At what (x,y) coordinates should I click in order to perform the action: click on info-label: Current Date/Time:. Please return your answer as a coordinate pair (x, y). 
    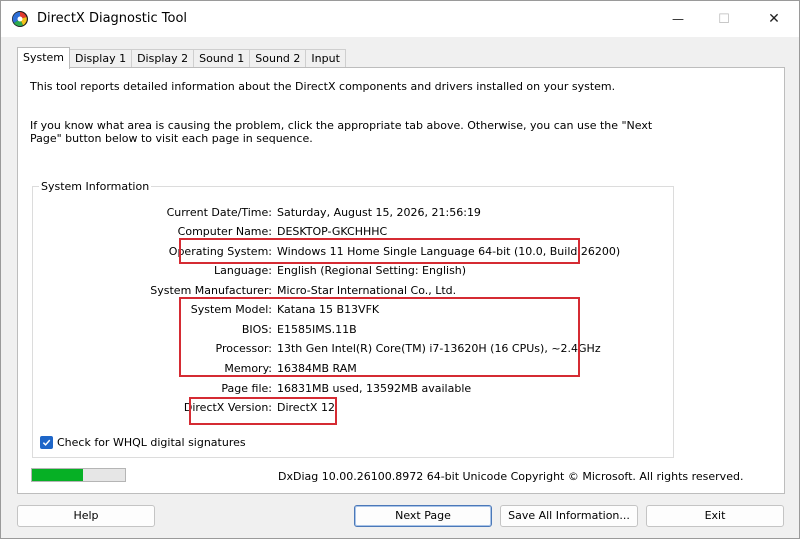
    Looking at the image, I should click on (219, 212).